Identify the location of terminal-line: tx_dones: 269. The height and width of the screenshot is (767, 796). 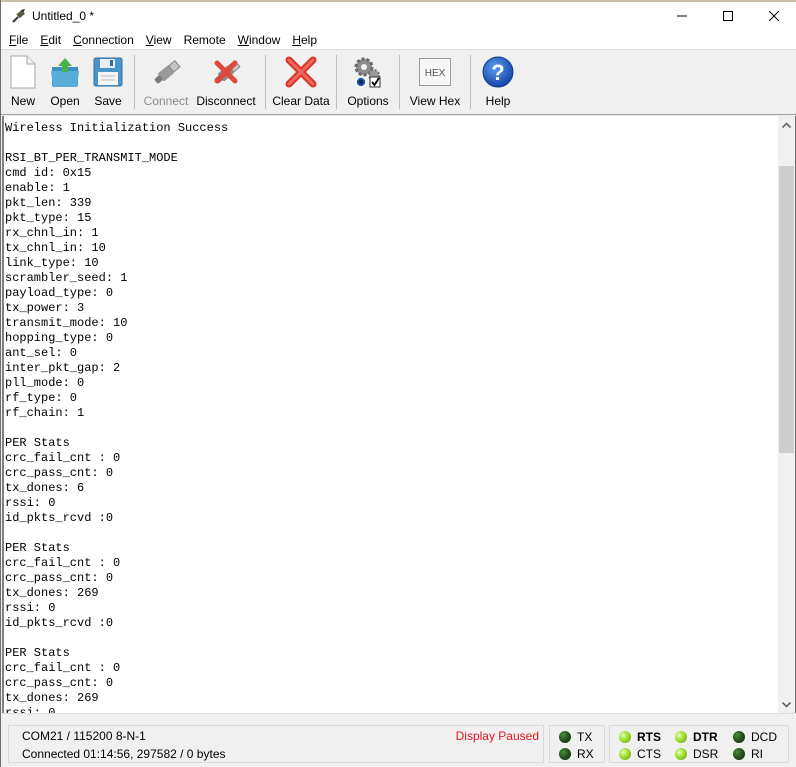
(52, 593).